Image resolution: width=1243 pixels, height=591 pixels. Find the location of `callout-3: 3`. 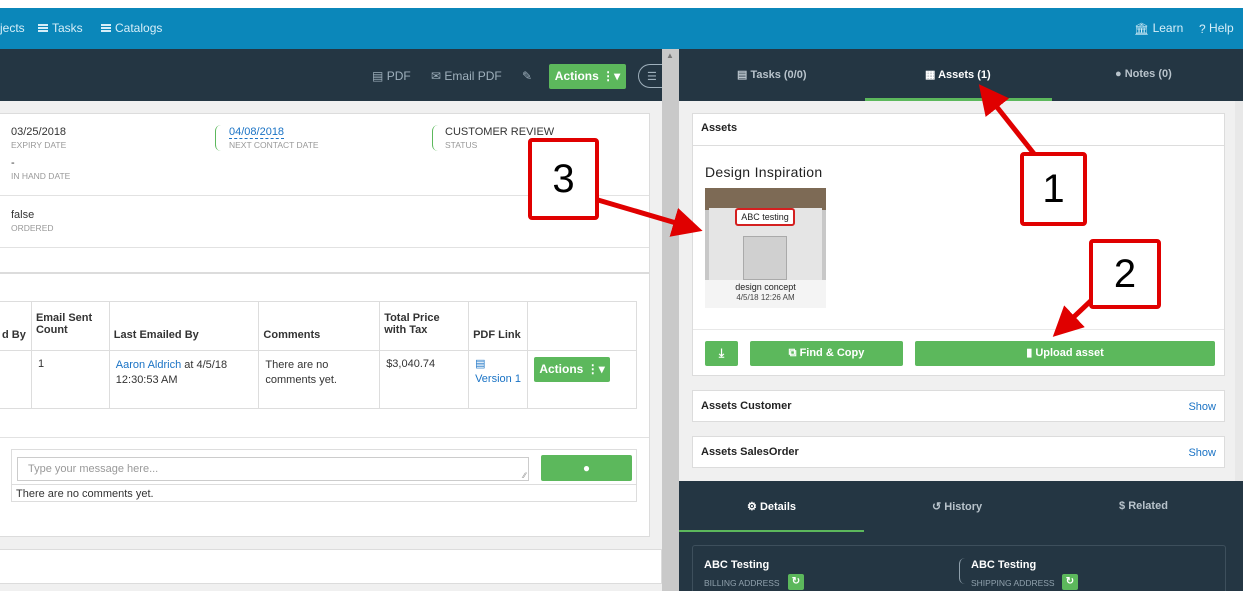

callout-3: 3 is located at coordinates (563, 179).